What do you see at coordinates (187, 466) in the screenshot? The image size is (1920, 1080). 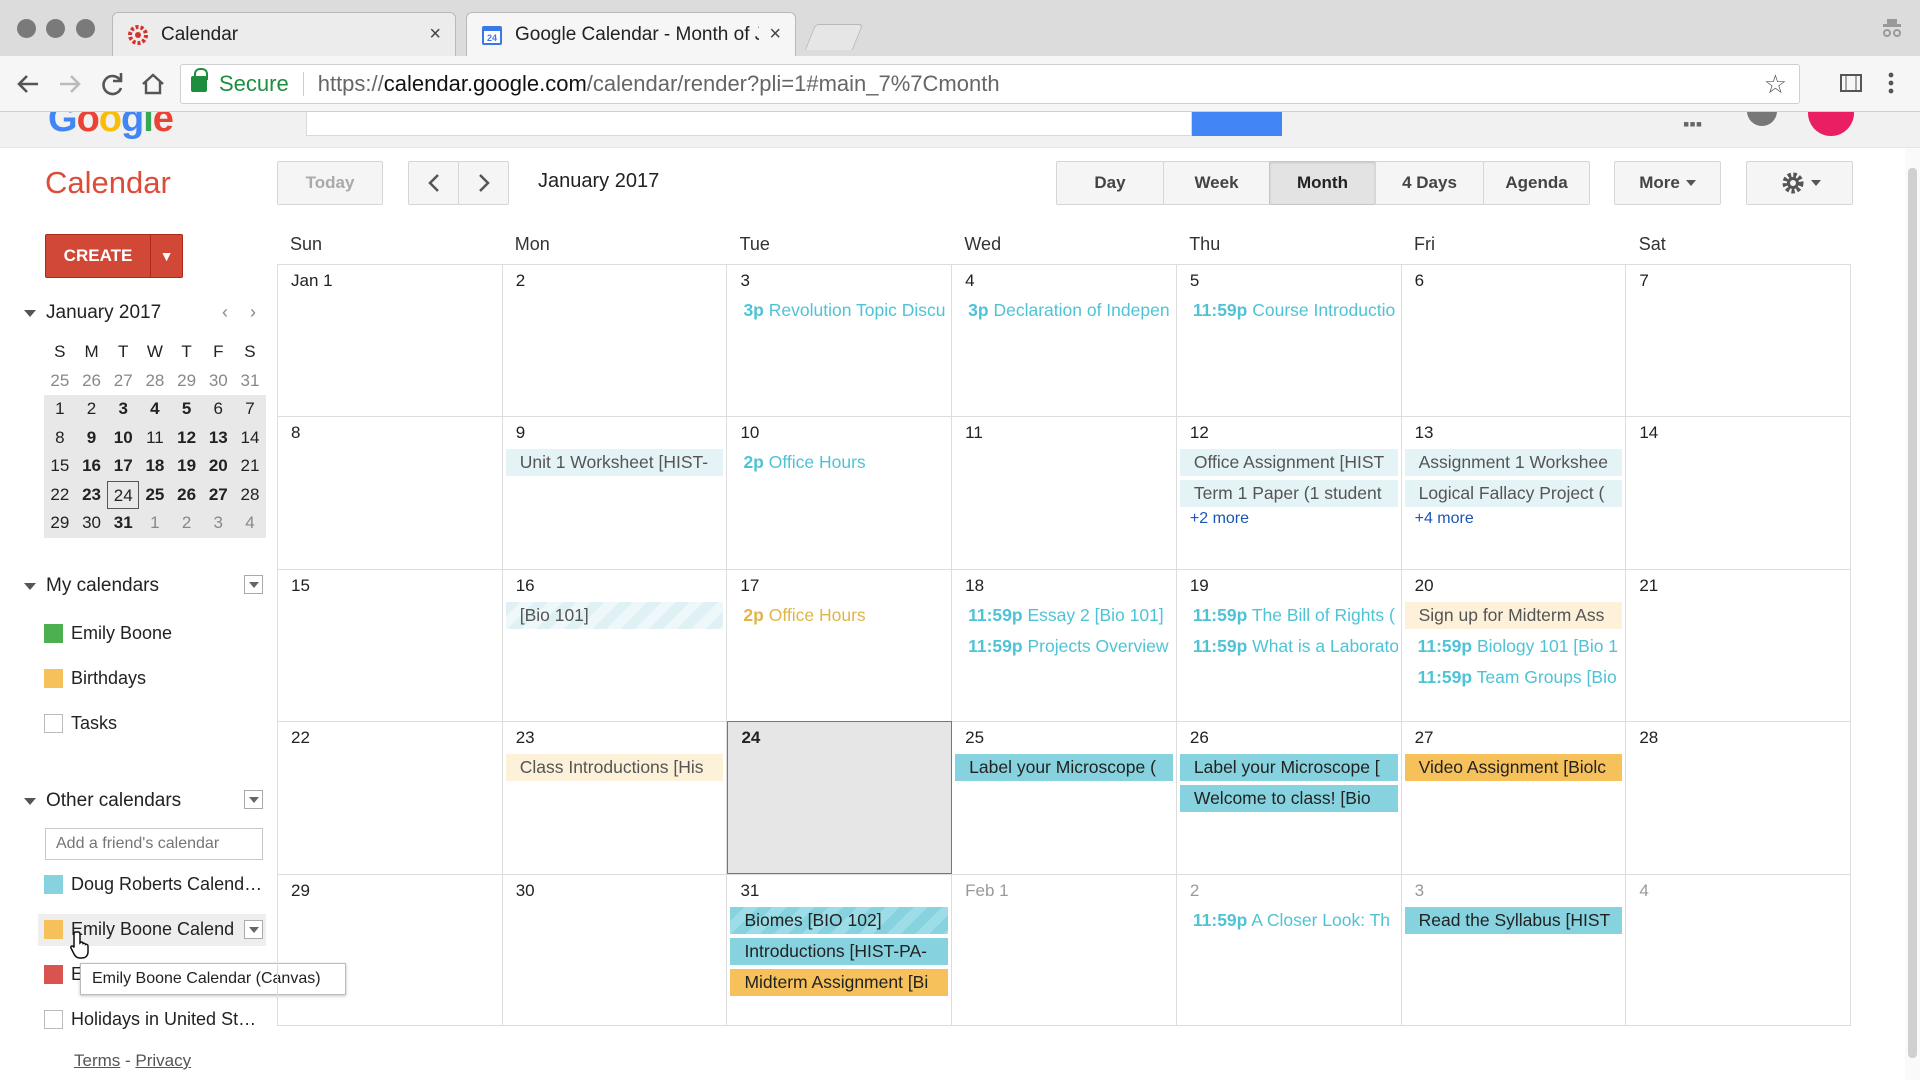 I see `mini-calendar-day: 19` at bounding box center [187, 466].